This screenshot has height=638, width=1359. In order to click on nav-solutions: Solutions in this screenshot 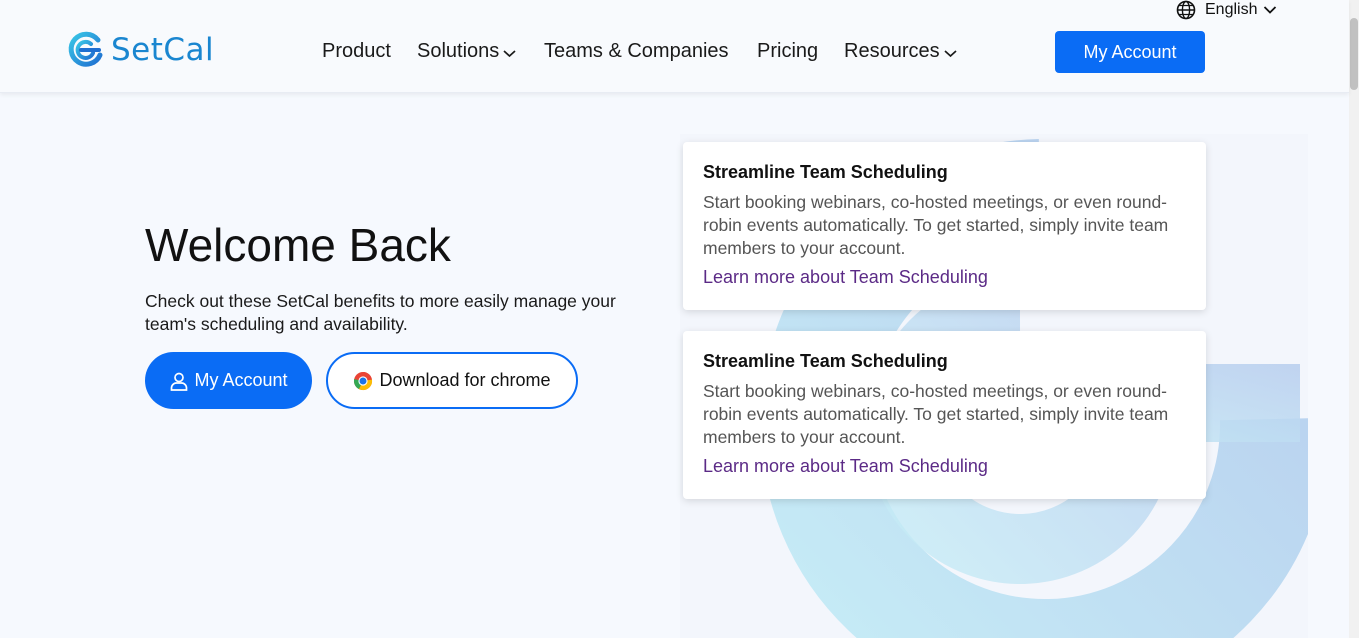, I will do `click(466, 51)`.